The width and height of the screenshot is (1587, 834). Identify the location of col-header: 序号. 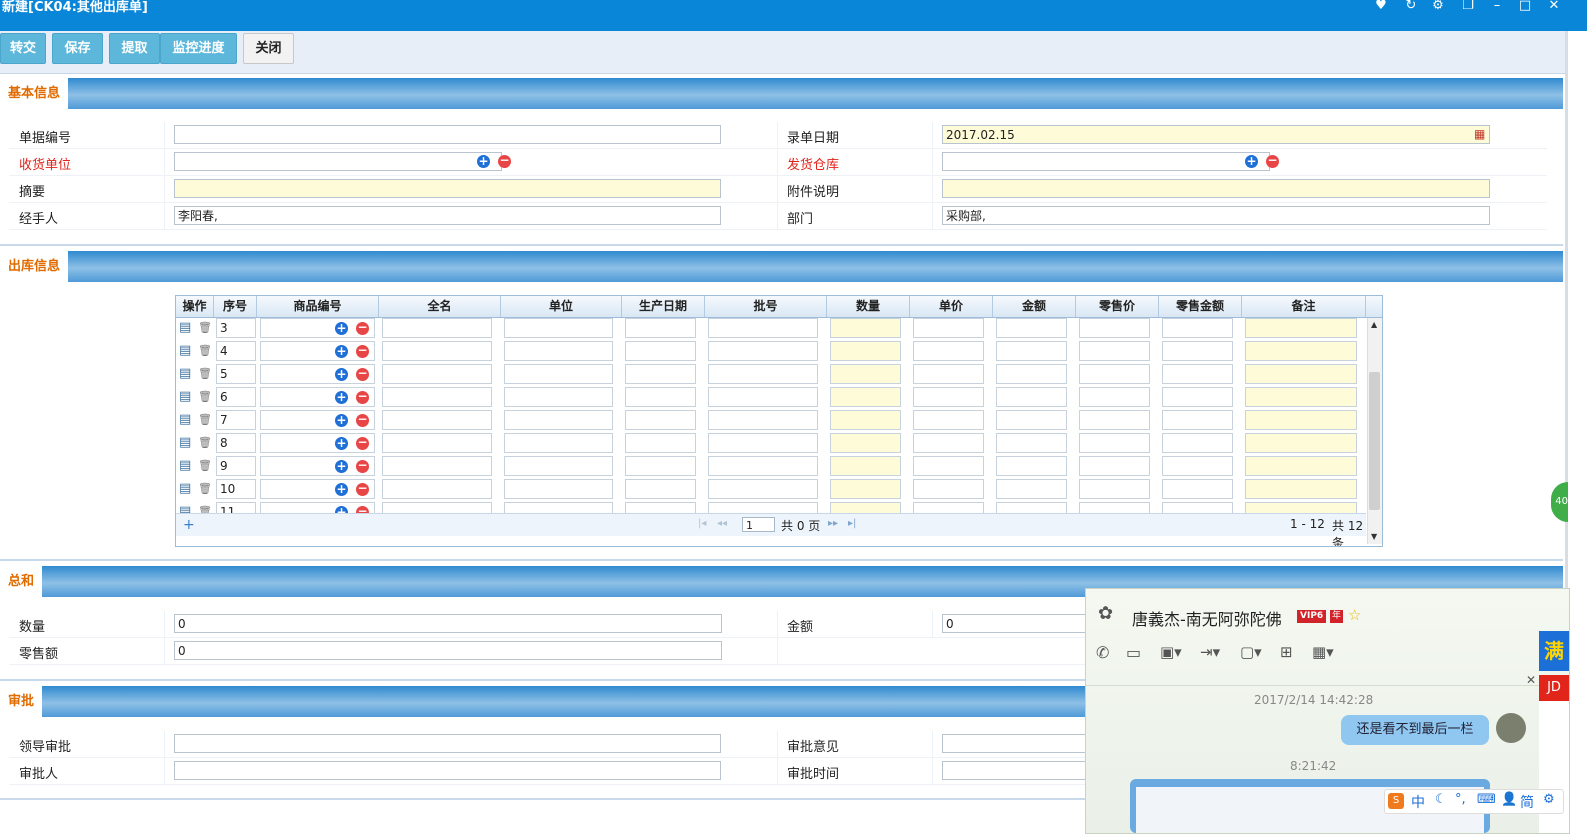
(235, 306).